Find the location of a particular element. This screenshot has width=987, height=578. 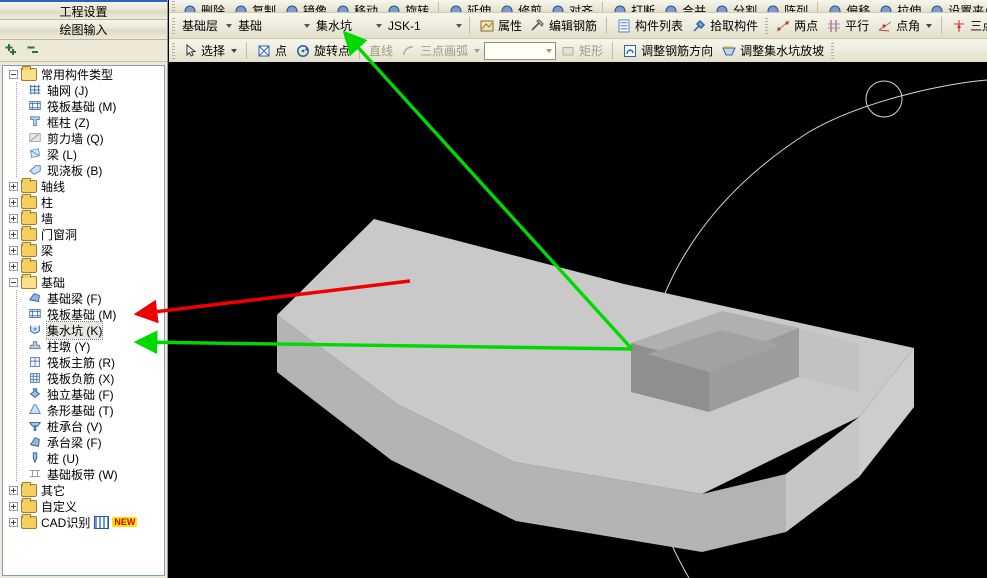

array-button: 阵列 is located at coordinates (786, 6).